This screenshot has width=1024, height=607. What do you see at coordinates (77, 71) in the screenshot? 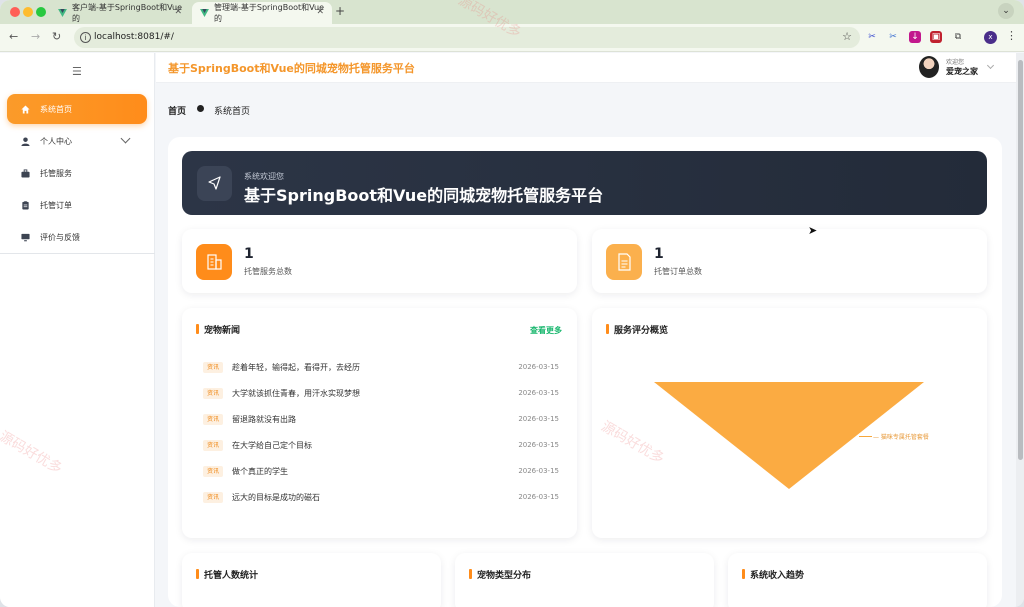
I see `collapse-menu-icon: ☰` at bounding box center [77, 71].